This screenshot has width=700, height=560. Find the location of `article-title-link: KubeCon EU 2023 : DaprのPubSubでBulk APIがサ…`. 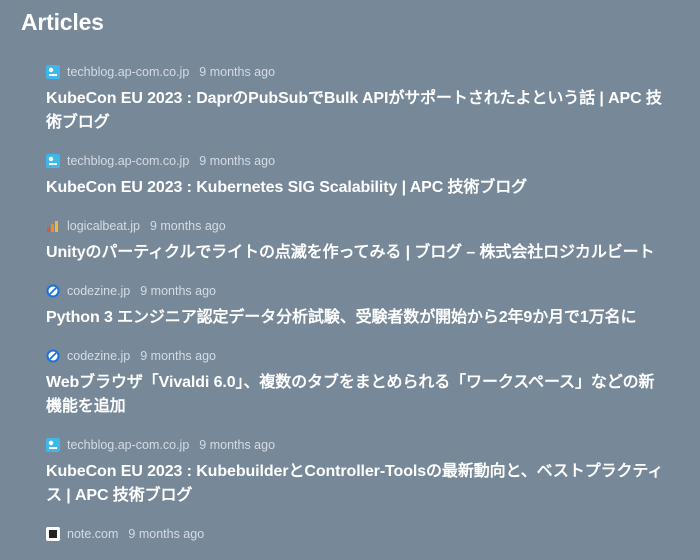

article-title-link: KubeCon EU 2023 : DaprのPubSubでBulk APIがサ… is located at coordinates (356, 111).